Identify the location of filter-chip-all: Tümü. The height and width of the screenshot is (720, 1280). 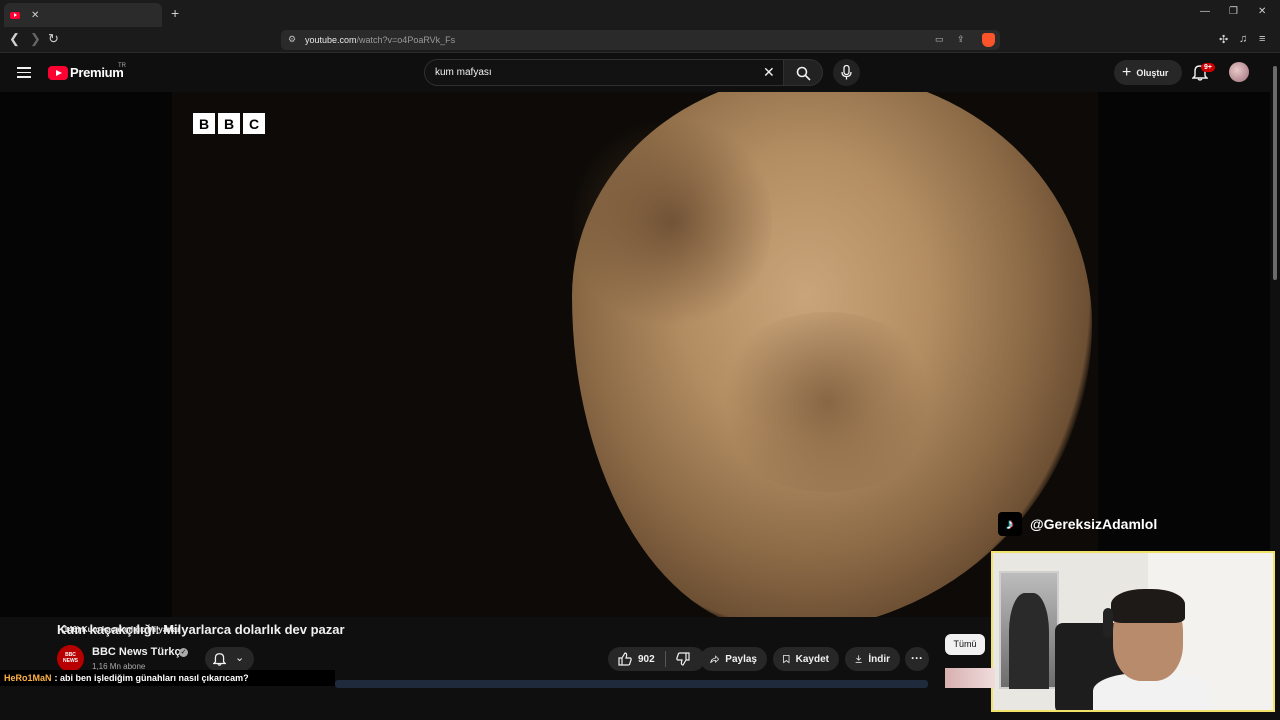
(965, 644).